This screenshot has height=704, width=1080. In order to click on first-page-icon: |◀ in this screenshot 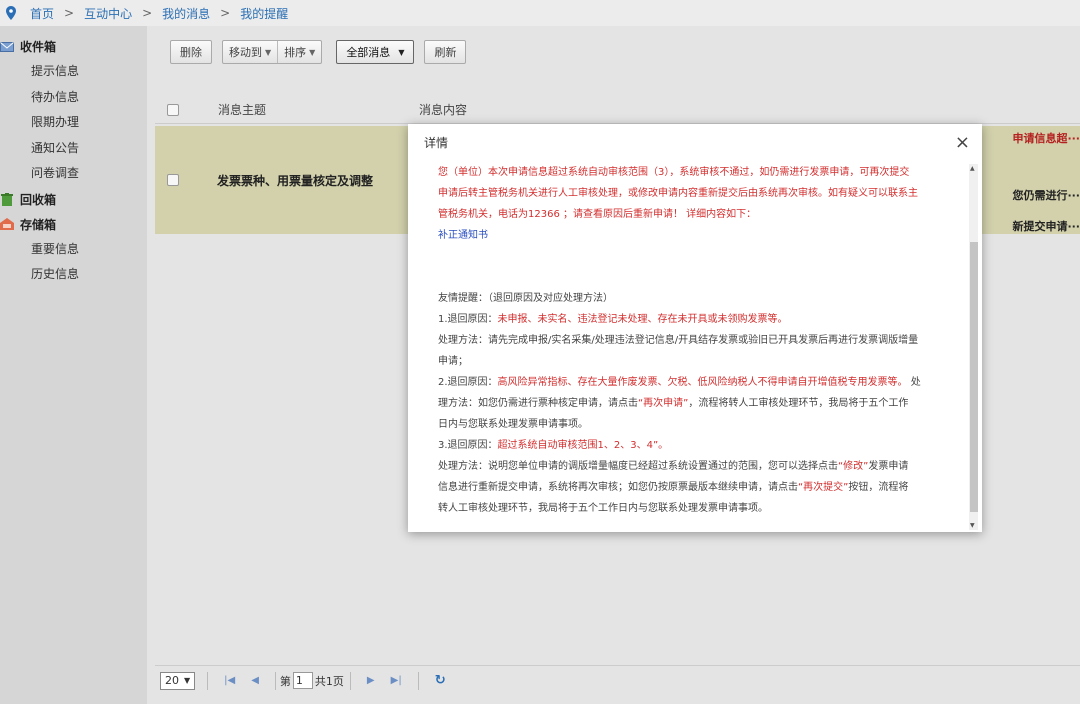, I will do `click(229, 680)`.